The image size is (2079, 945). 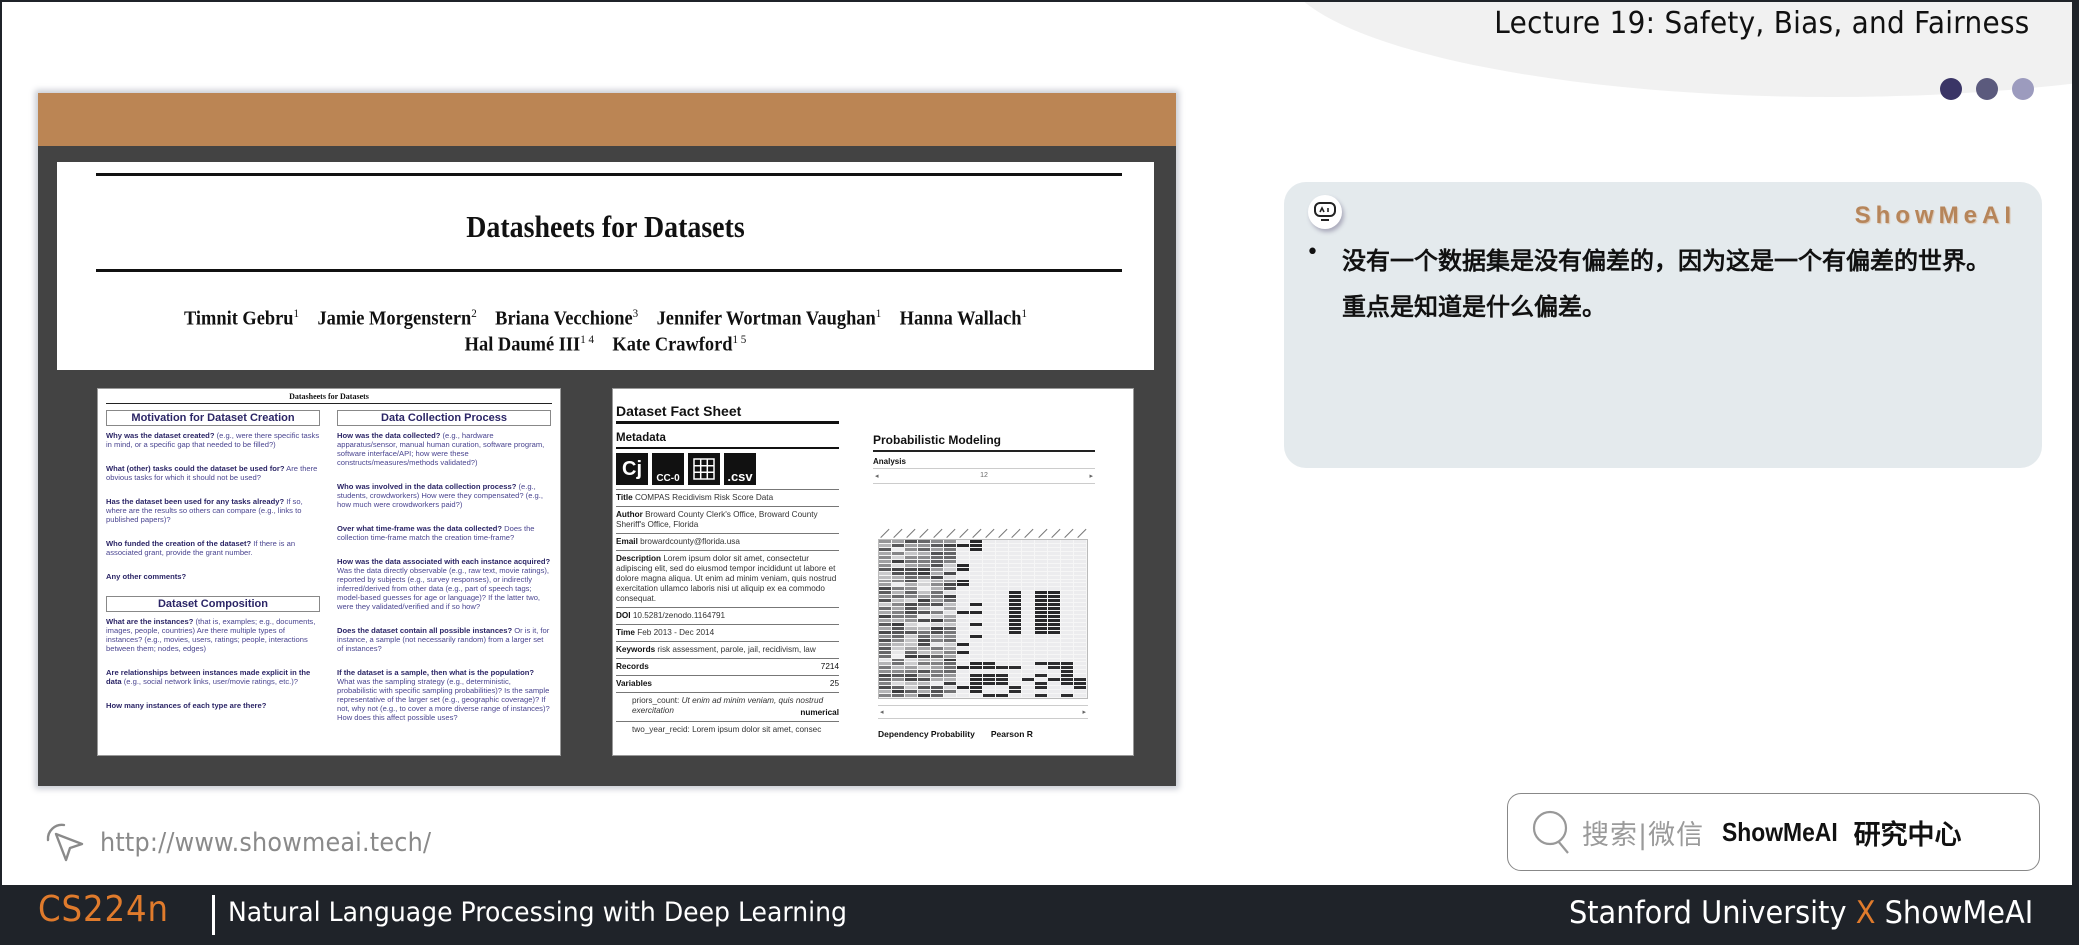 I want to click on showmeai-brand: ShowMeAI, so click(x=1935, y=215).